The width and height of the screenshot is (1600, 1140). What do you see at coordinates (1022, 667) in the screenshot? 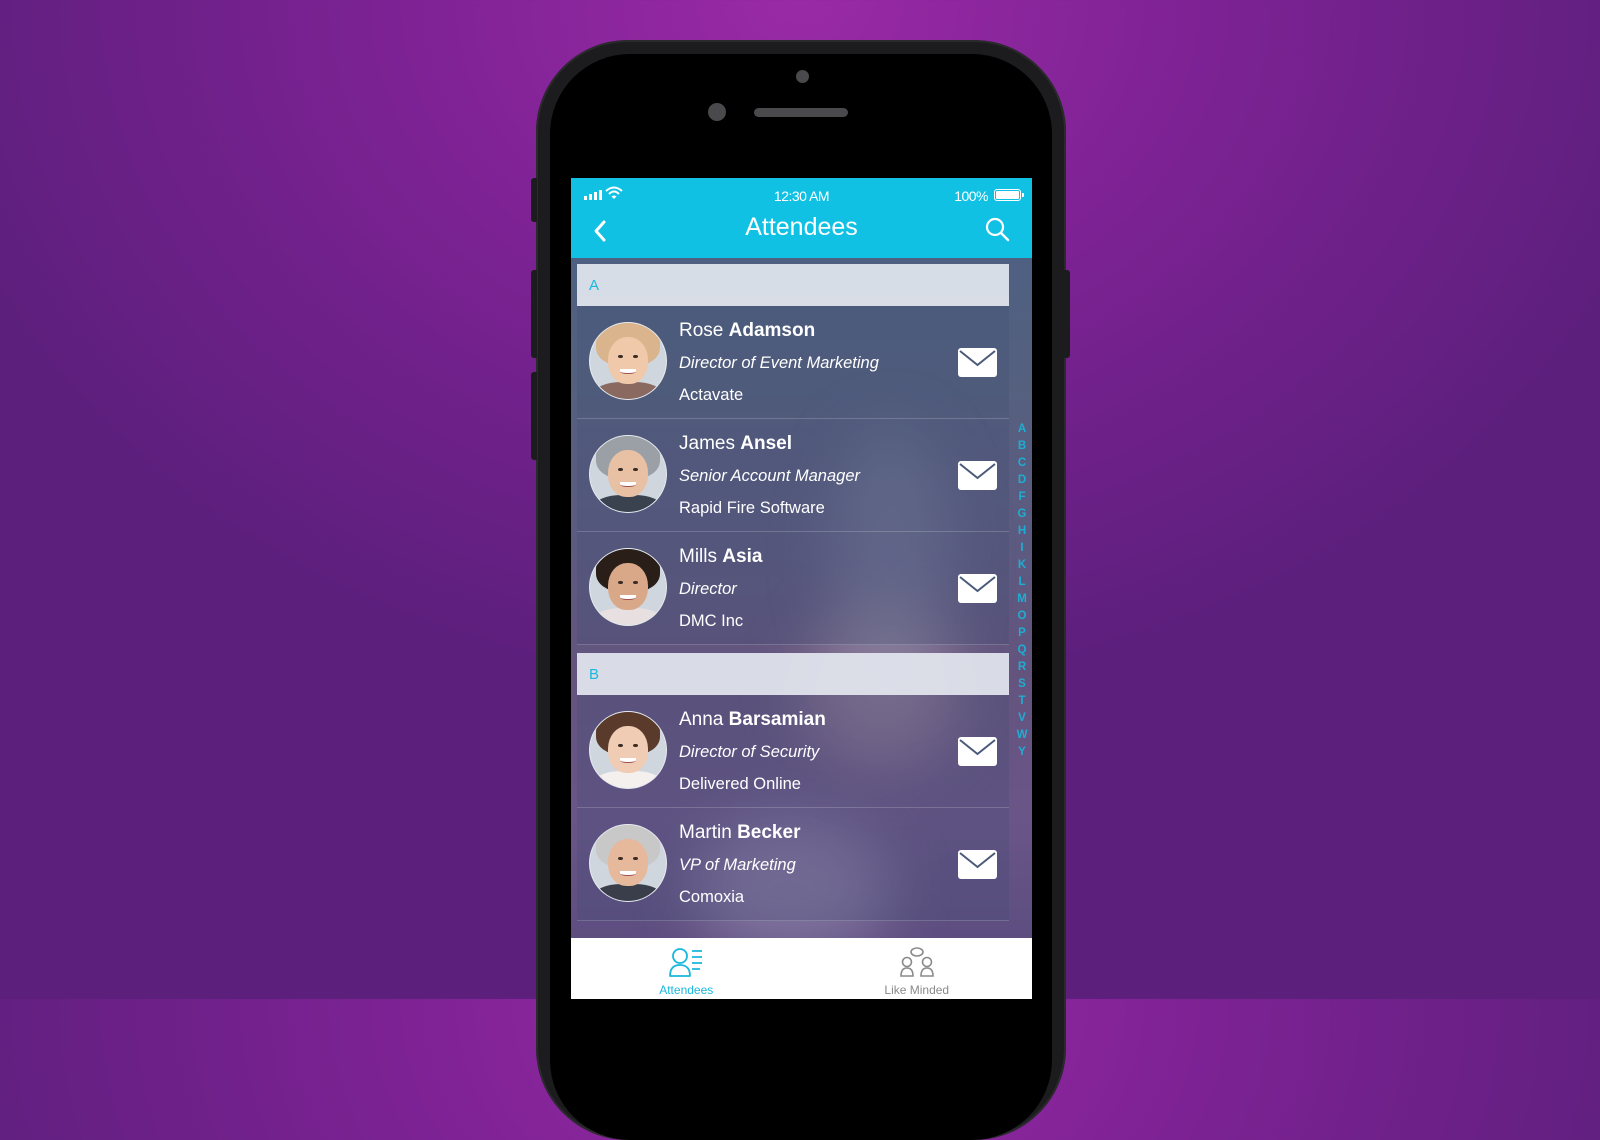
I see `index-letter: R` at bounding box center [1022, 667].